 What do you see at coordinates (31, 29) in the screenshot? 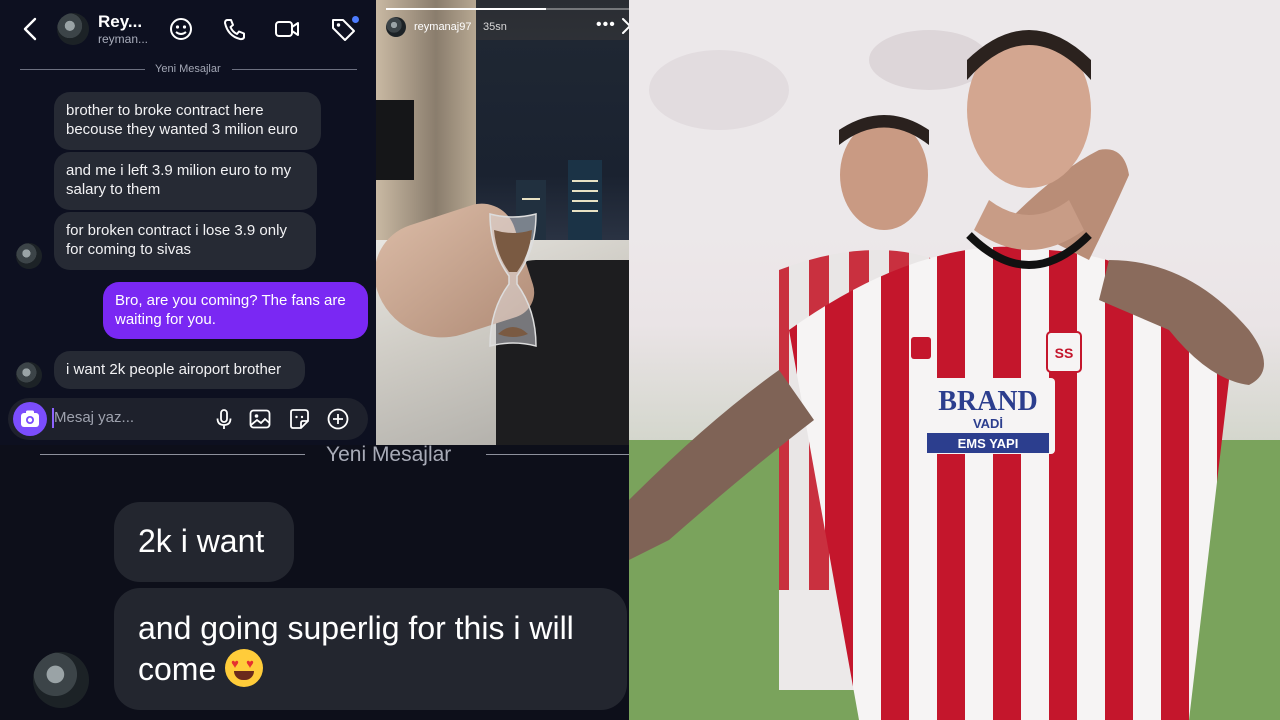
I see `back-arrow-icon` at bounding box center [31, 29].